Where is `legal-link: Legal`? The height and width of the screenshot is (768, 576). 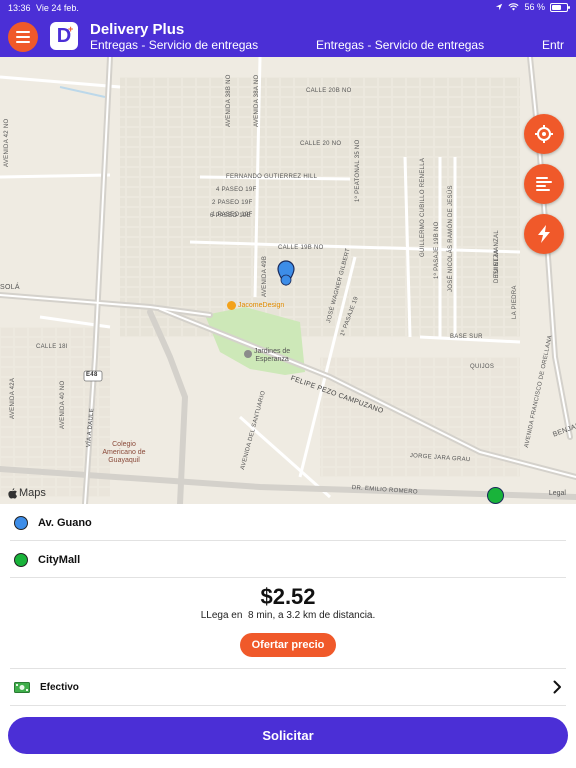 legal-link: Legal is located at coordinates (557, 493).